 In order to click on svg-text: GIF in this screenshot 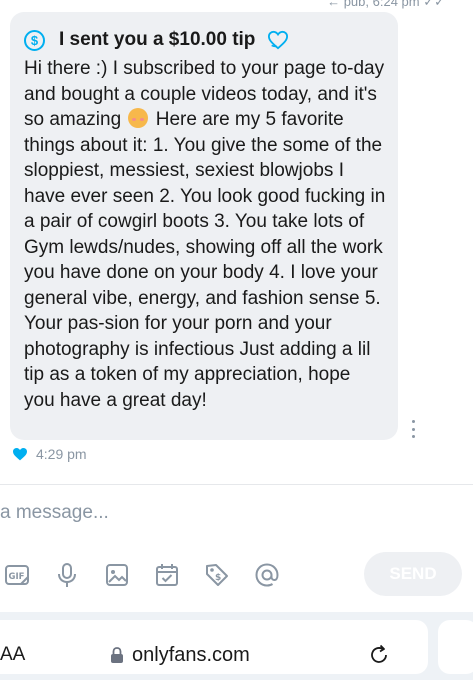, I will do `click(17, 577)`.